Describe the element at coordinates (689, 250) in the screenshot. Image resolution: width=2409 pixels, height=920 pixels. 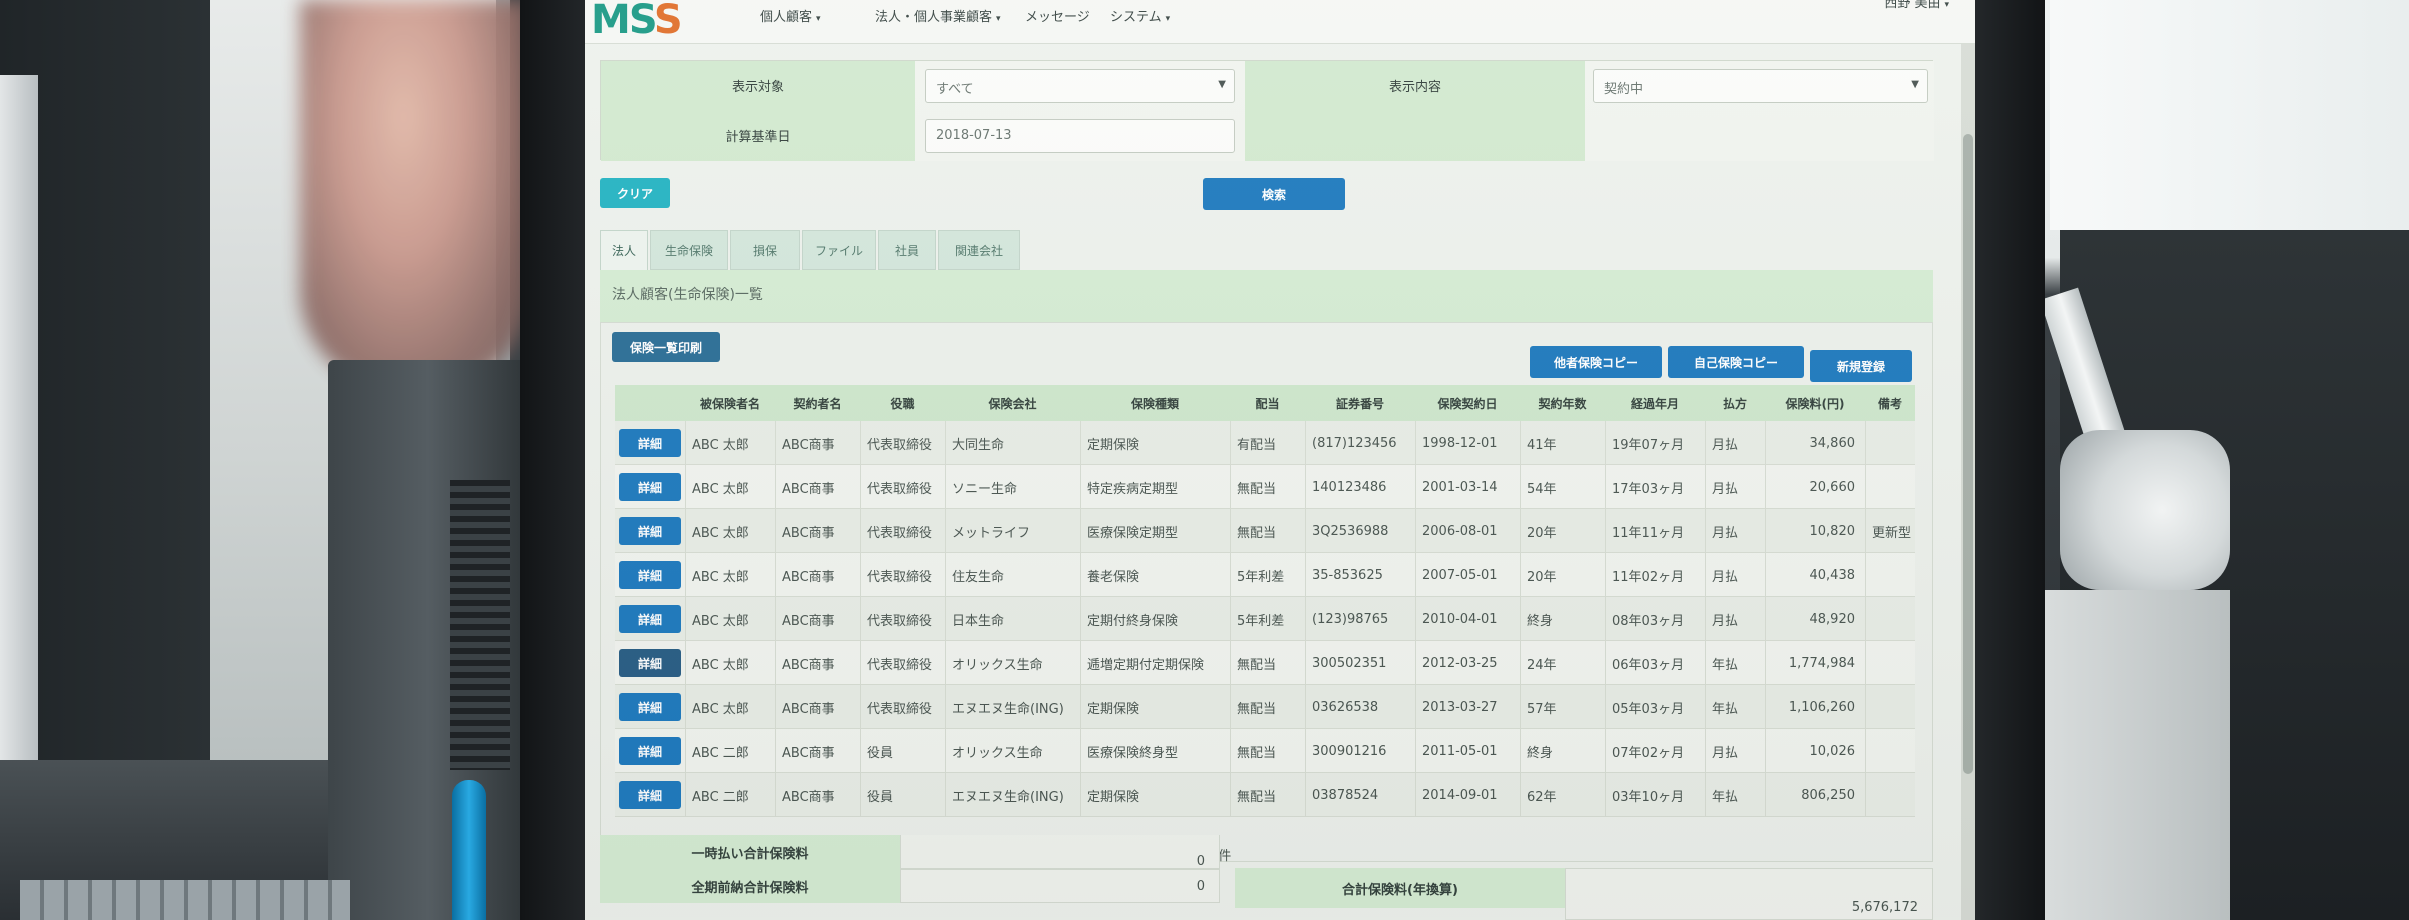
I see `tab-life-insurance: 生命保険` at that location.